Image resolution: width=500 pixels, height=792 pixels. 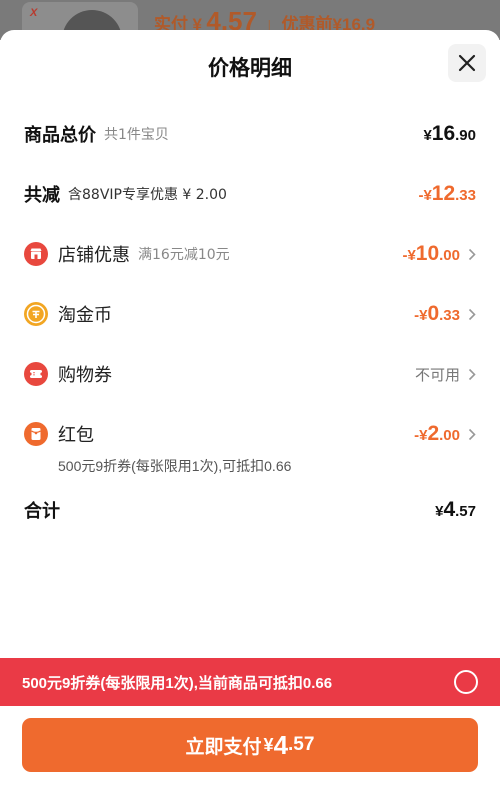 I want to click on close-button, so click(x=467, y=63).